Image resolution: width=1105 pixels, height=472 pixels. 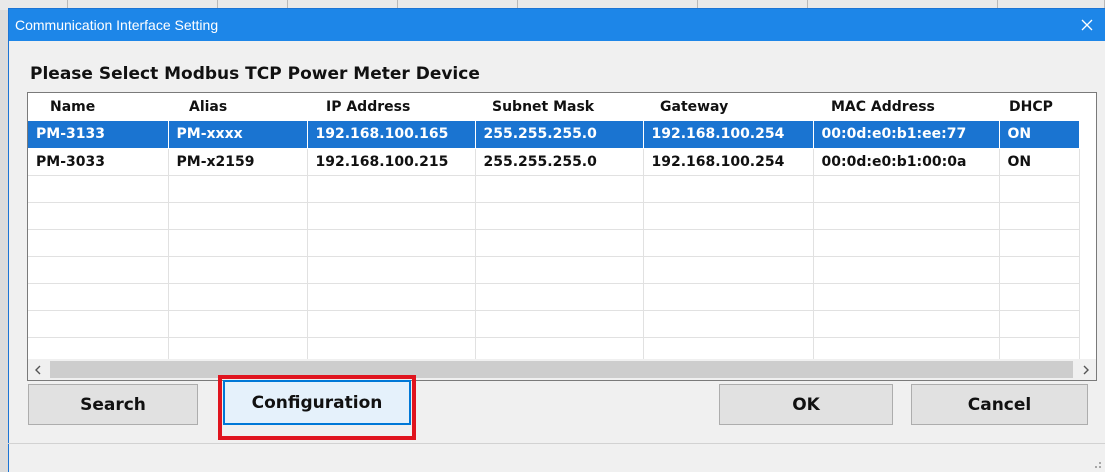 I want to click on scroll-right-button, so click(x=1086, y=369).